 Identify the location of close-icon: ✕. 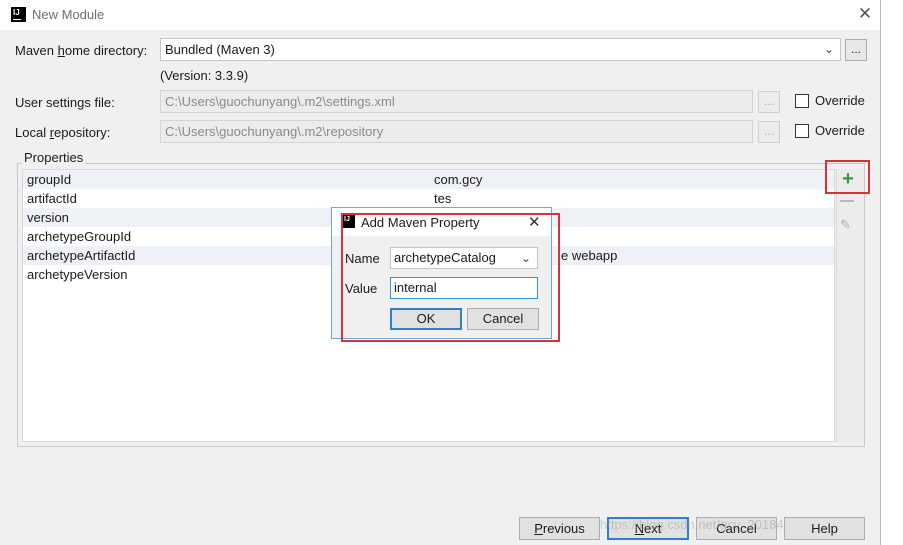
(865, 14).